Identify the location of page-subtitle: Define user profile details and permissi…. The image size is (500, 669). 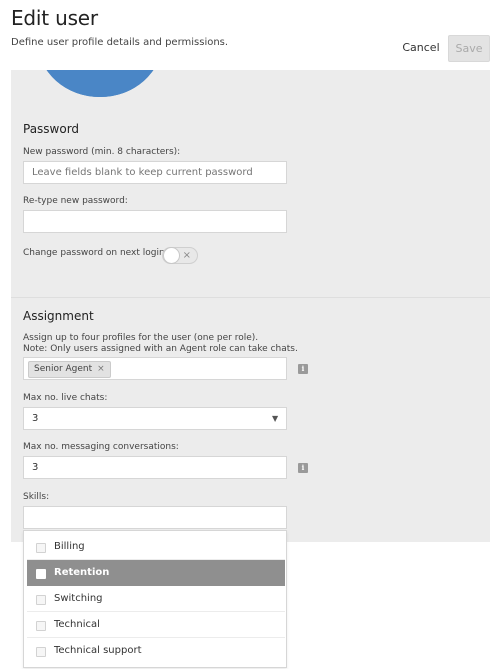
(120, 42).